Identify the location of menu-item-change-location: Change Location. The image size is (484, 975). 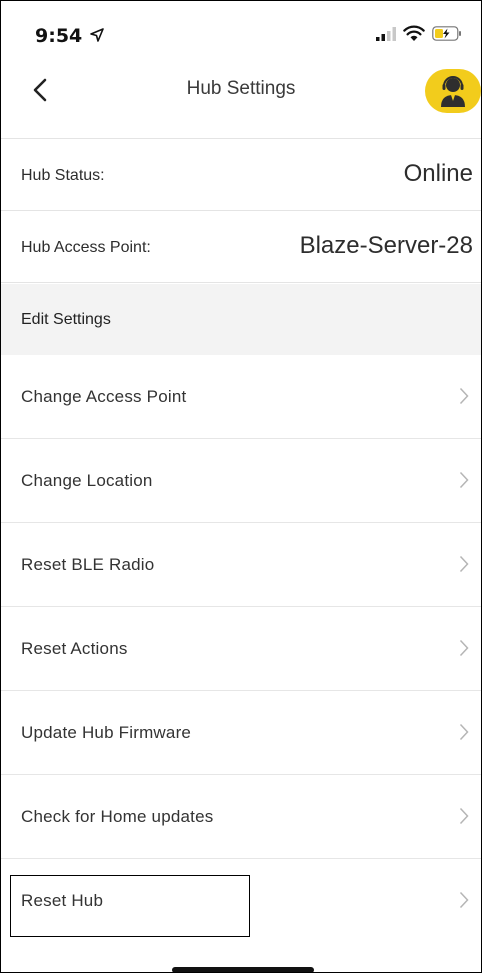
(241, 481).